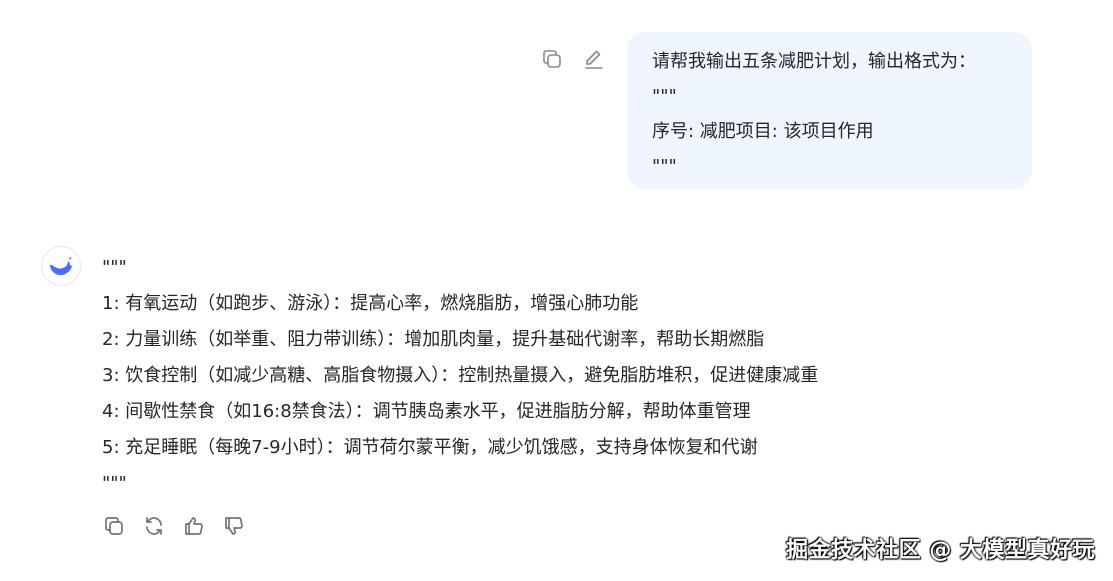  I want to click on answer-line: 2: 力量训练（如举重、阻力带训练）：增加肌肉量，提升基础代谢率，帮助长期燃脂, so click(433, 339).